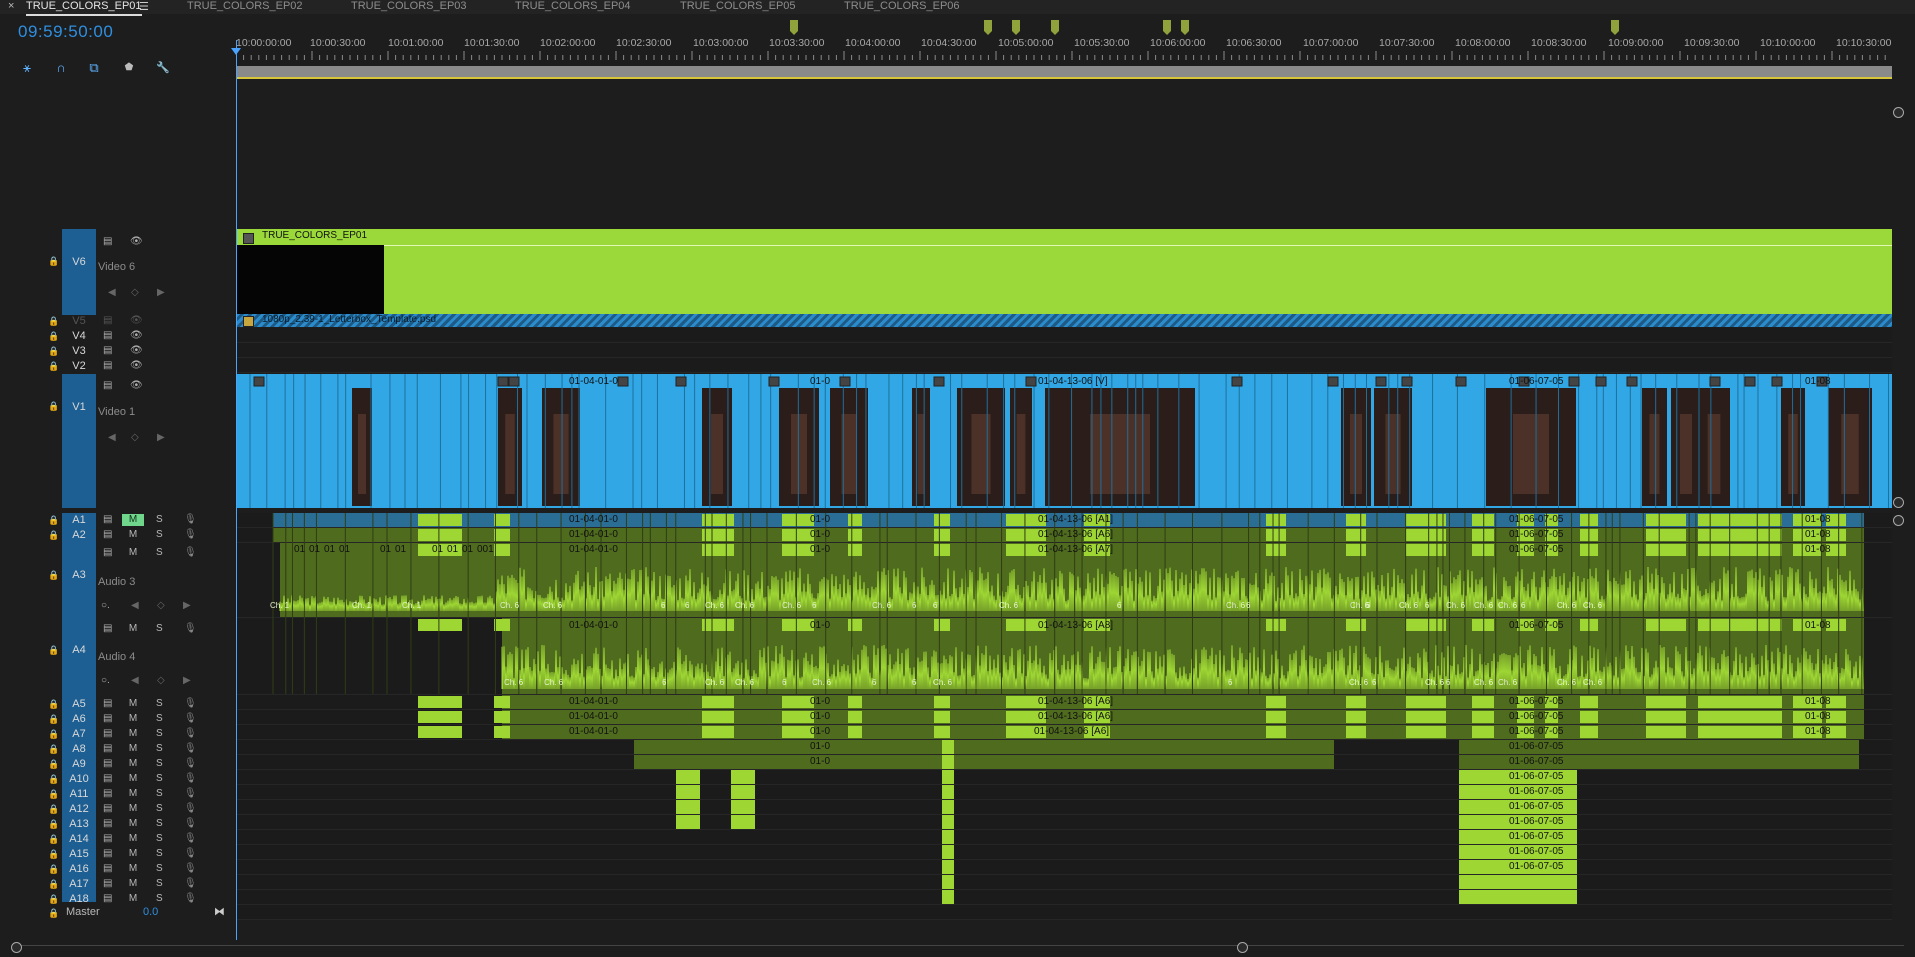  Describe the element at coordinates (16, 947) in the screenshot. I see `zoom-handle-left` at that location.